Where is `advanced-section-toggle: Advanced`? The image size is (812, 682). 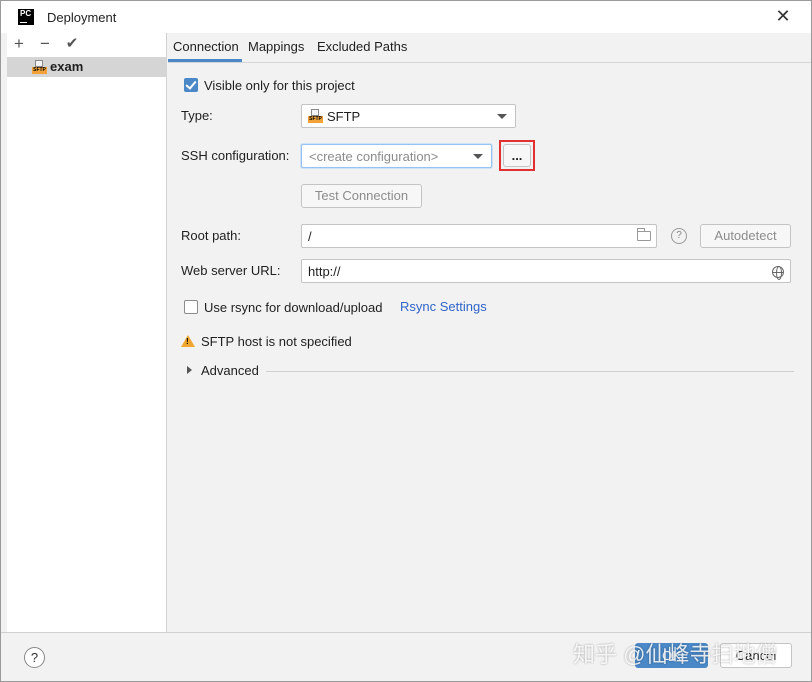
advanced-section-toggle: Advanced is located at coordinates (230, 370).